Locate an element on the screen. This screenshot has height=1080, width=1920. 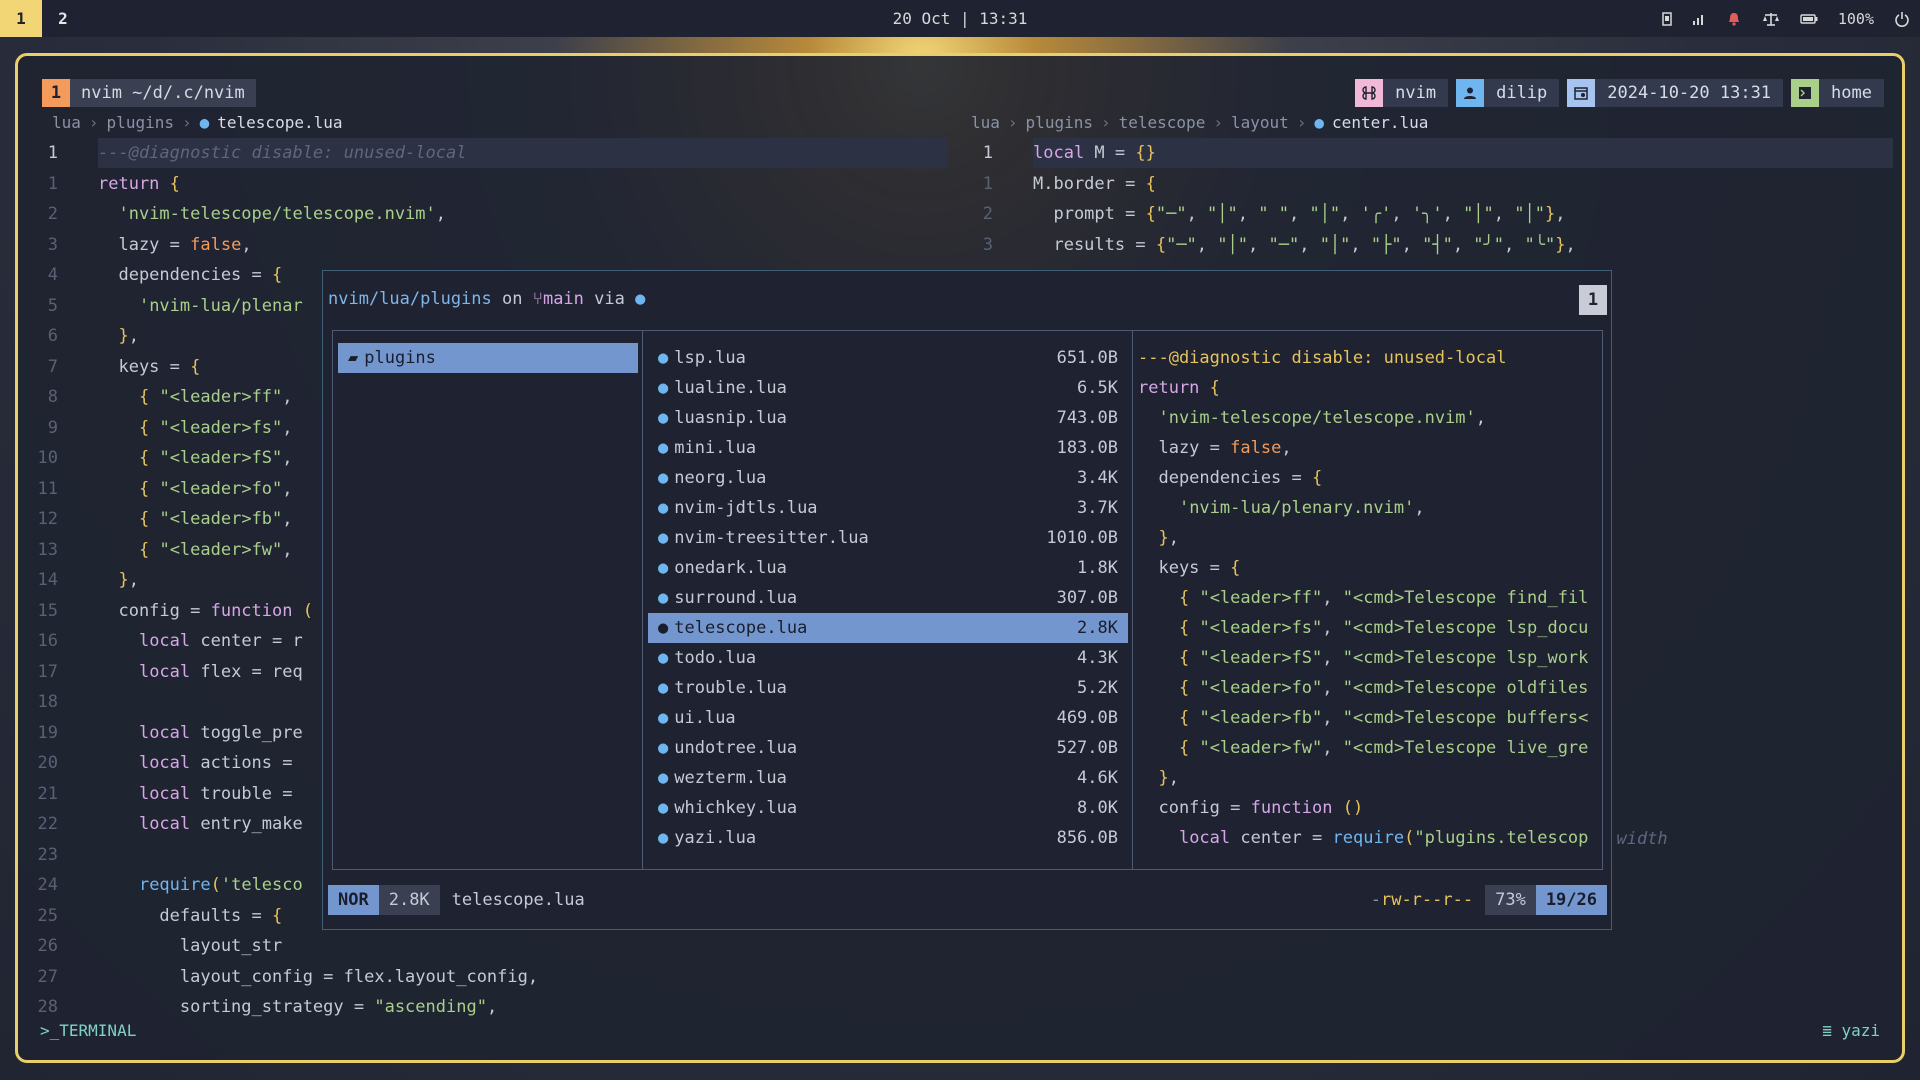
code-line: local flex = req is located at coordinates (200, 672).